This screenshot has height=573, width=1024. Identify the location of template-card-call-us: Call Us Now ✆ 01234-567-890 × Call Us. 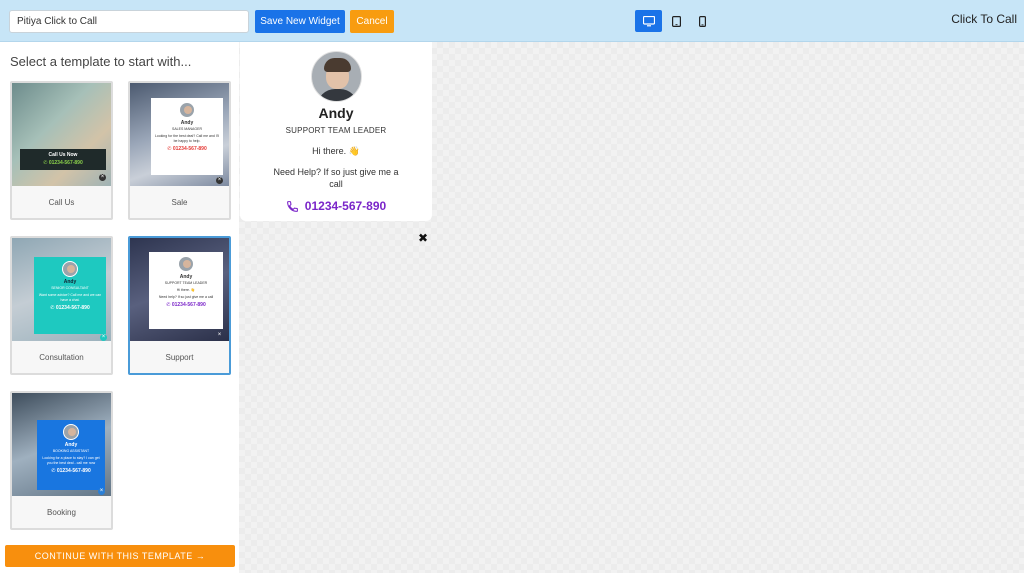
(61, 150).